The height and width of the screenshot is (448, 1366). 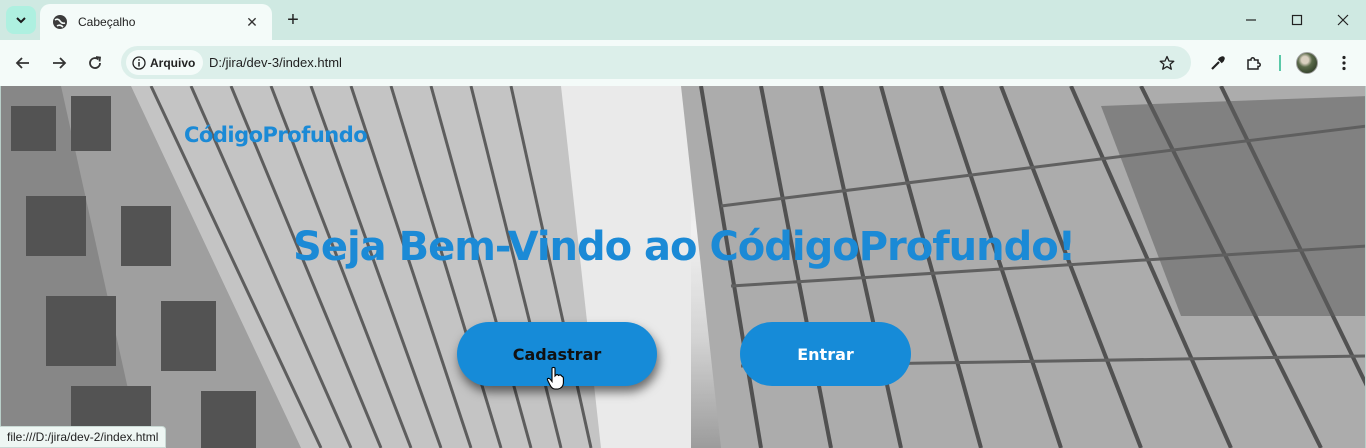 I want to click on reload-button, so click(x=95, y=63).